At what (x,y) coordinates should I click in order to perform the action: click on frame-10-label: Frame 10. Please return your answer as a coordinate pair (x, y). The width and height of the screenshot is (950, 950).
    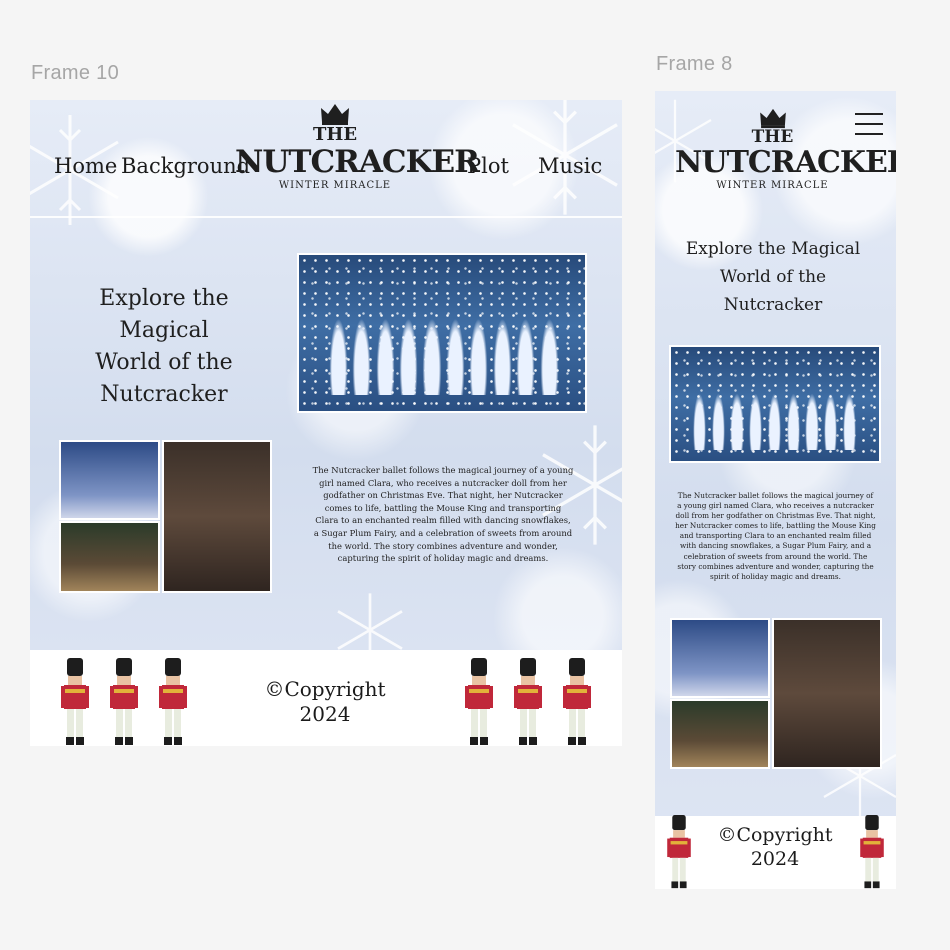
    Looking at the image, I should click on (75, 73).